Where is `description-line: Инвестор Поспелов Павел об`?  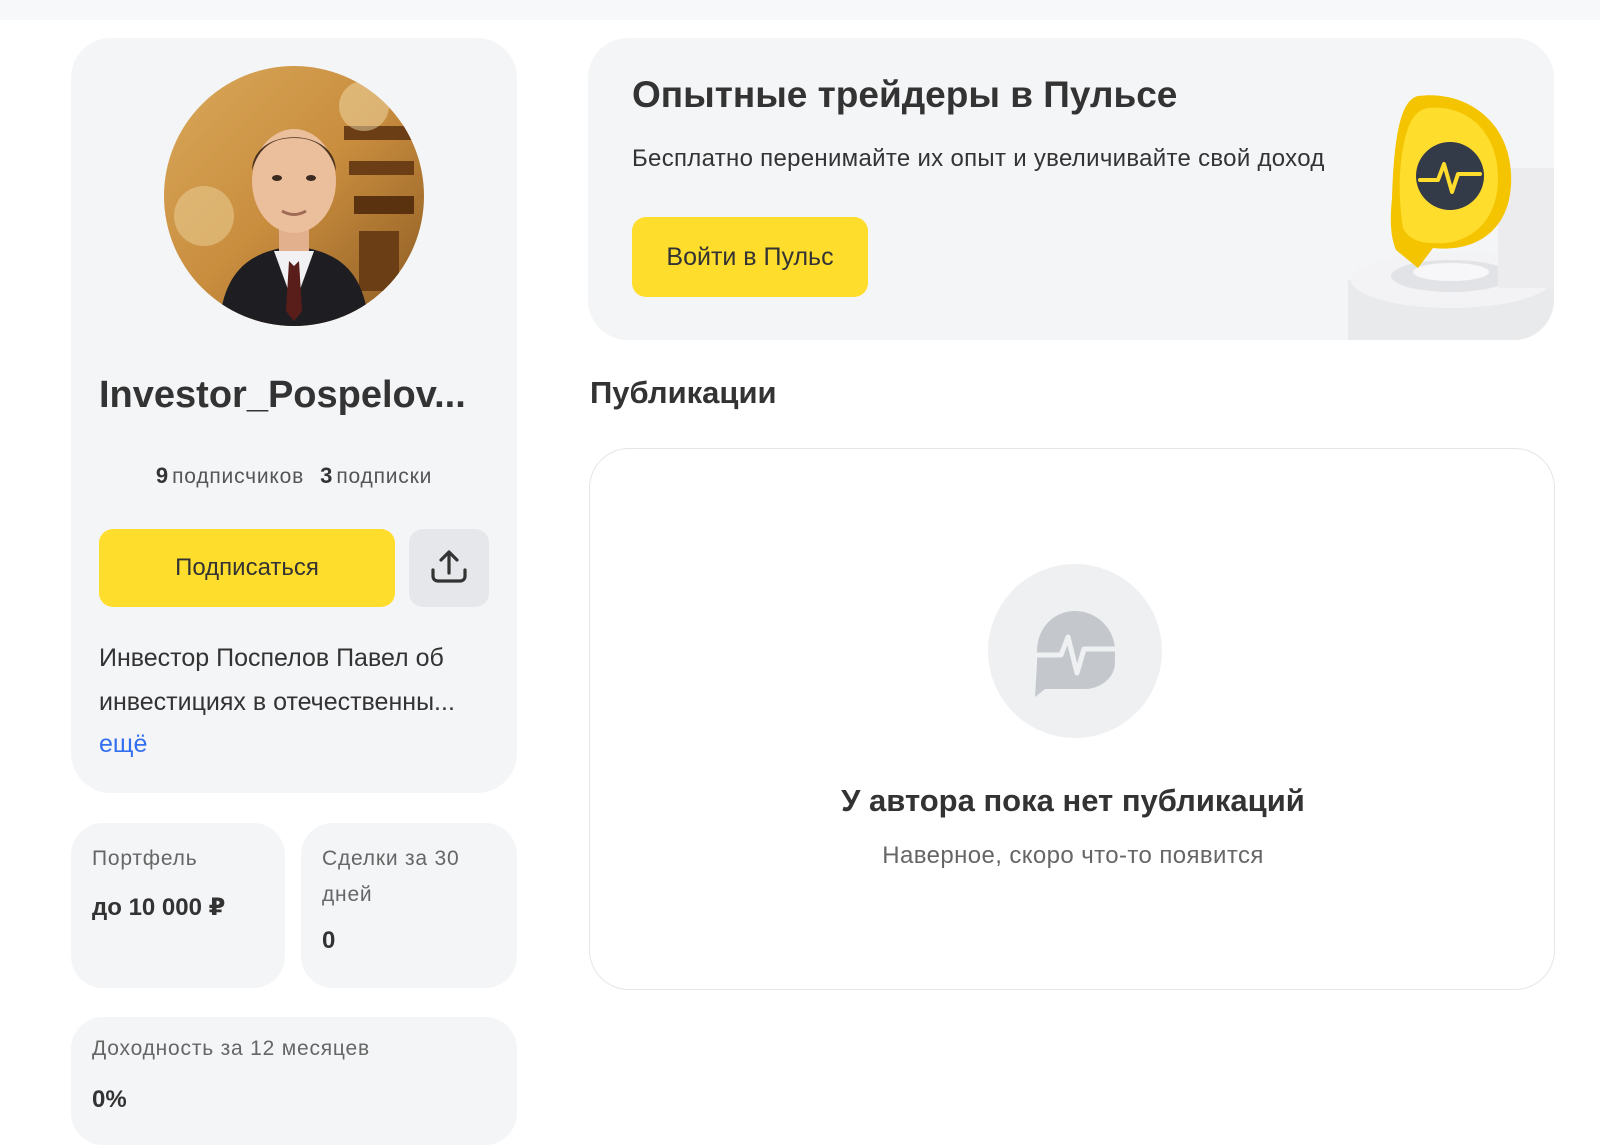
description-line: Инвестор Поспелов Павел об is located at coordinates (271, 658).